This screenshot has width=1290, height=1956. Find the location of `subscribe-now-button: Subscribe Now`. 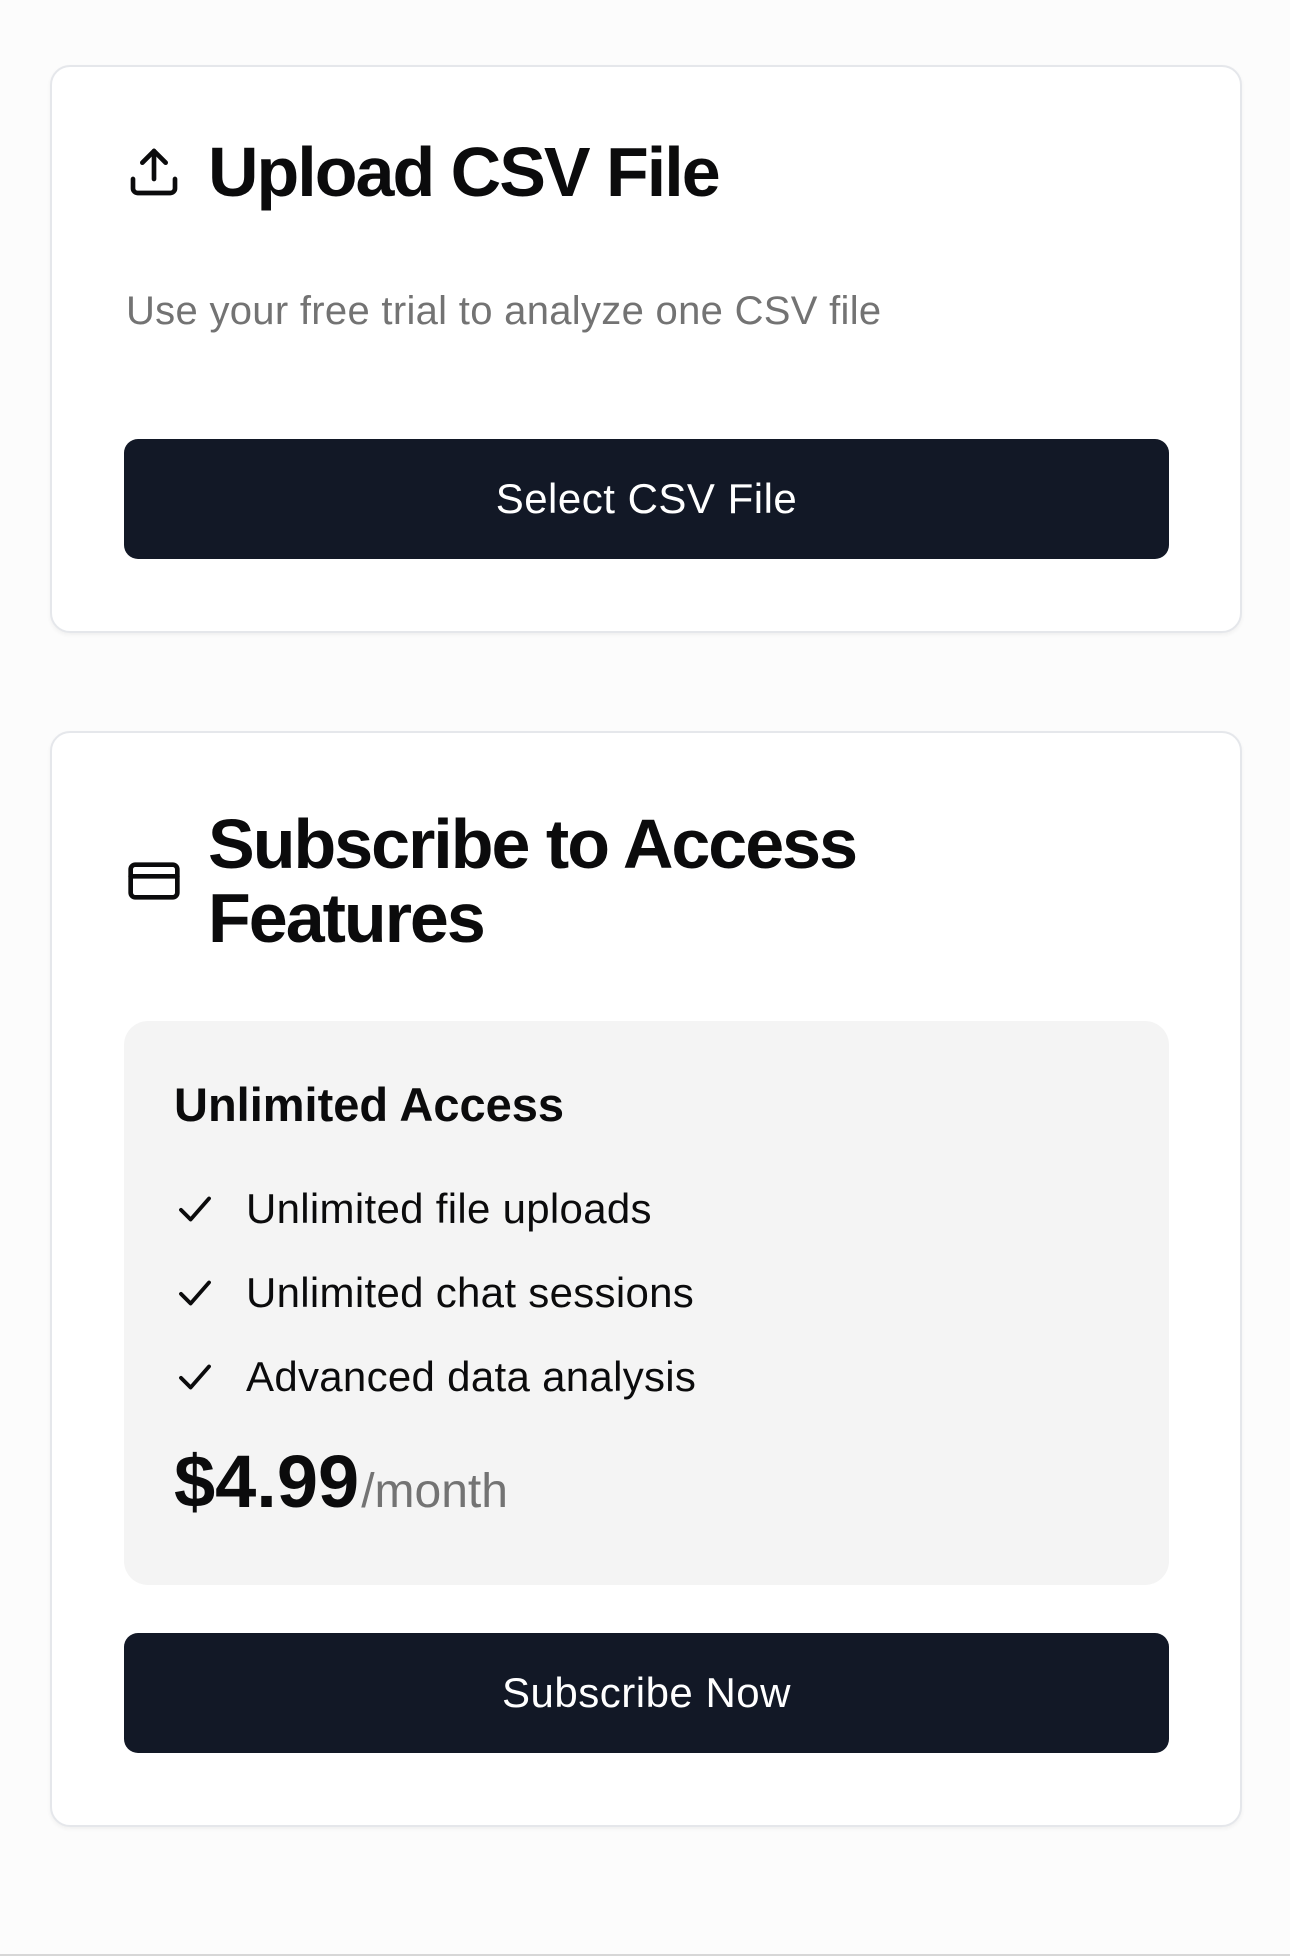

subscribe-now-button: Subscribe Now is located at coordinates (646, 1693).